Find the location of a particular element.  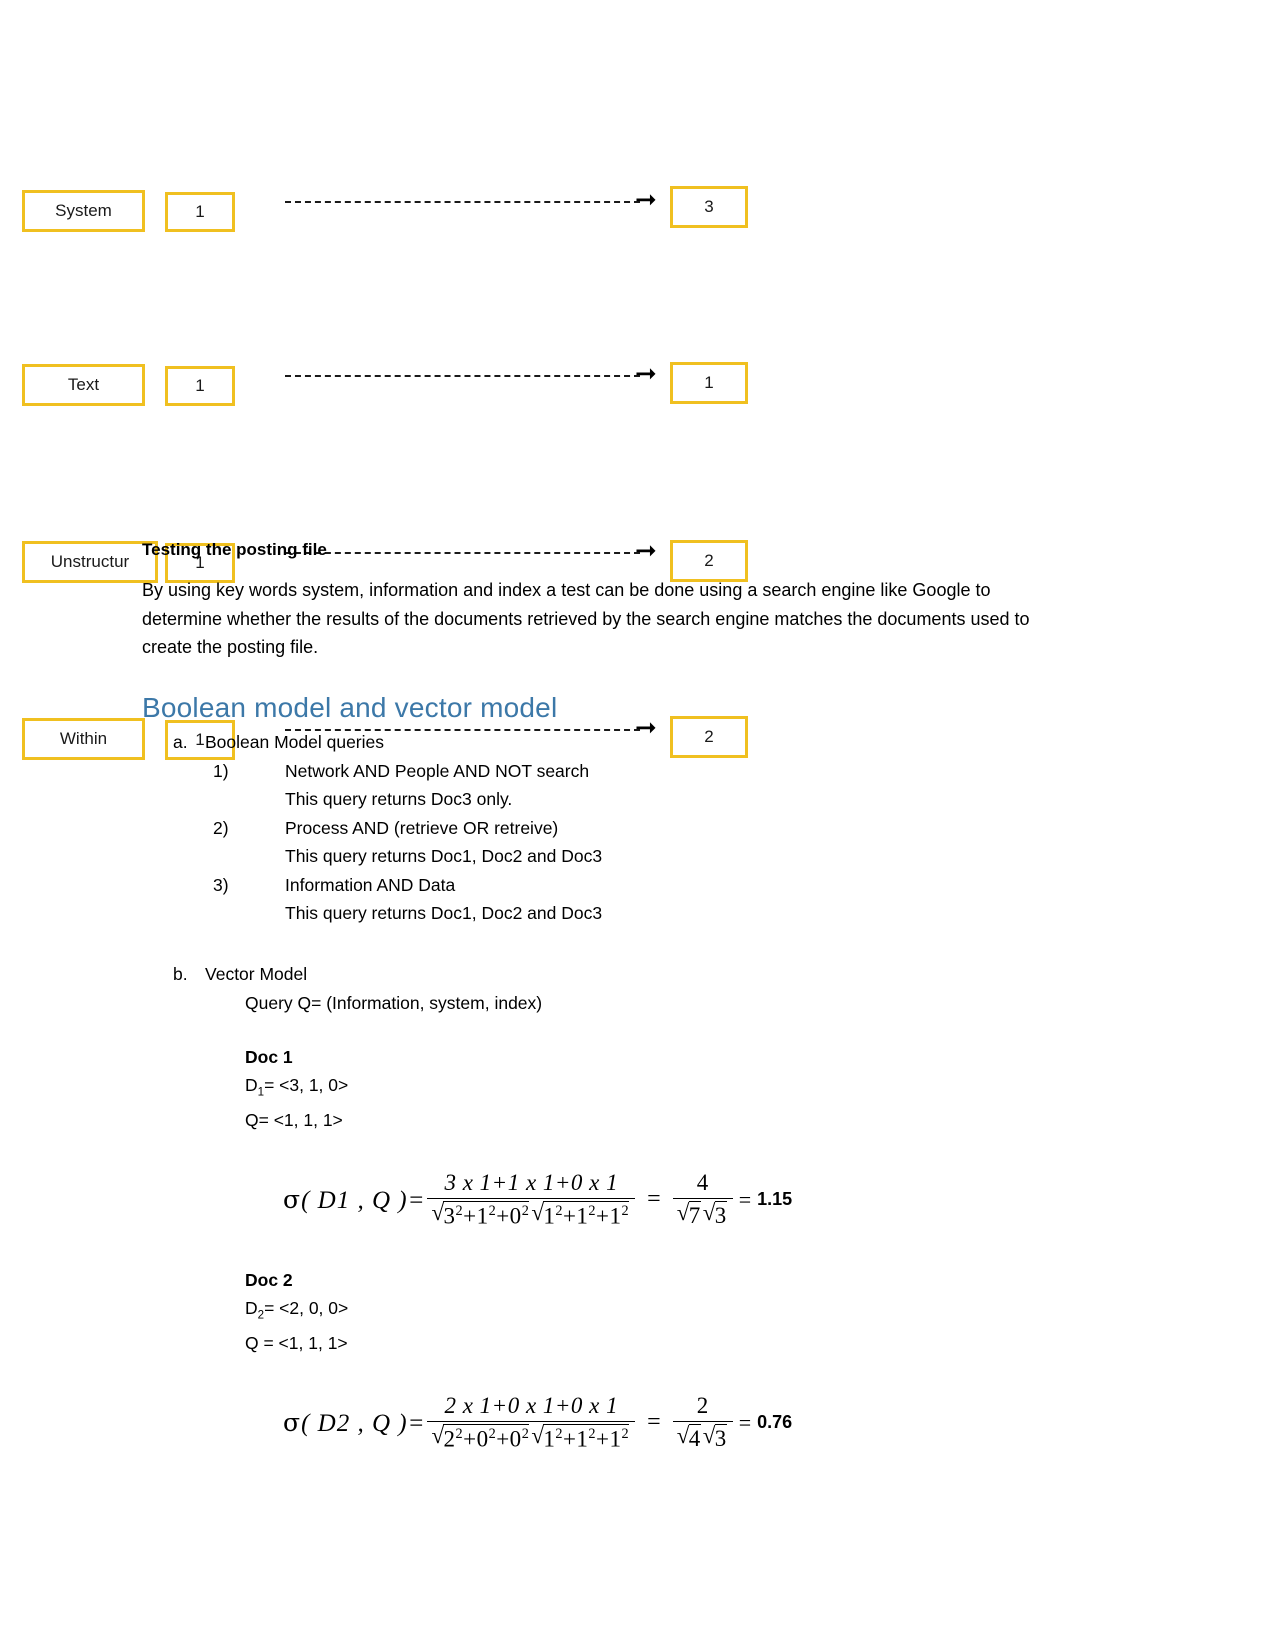

formula-simplified-fraction: 2 43 is located at coordinates (702, 1422).